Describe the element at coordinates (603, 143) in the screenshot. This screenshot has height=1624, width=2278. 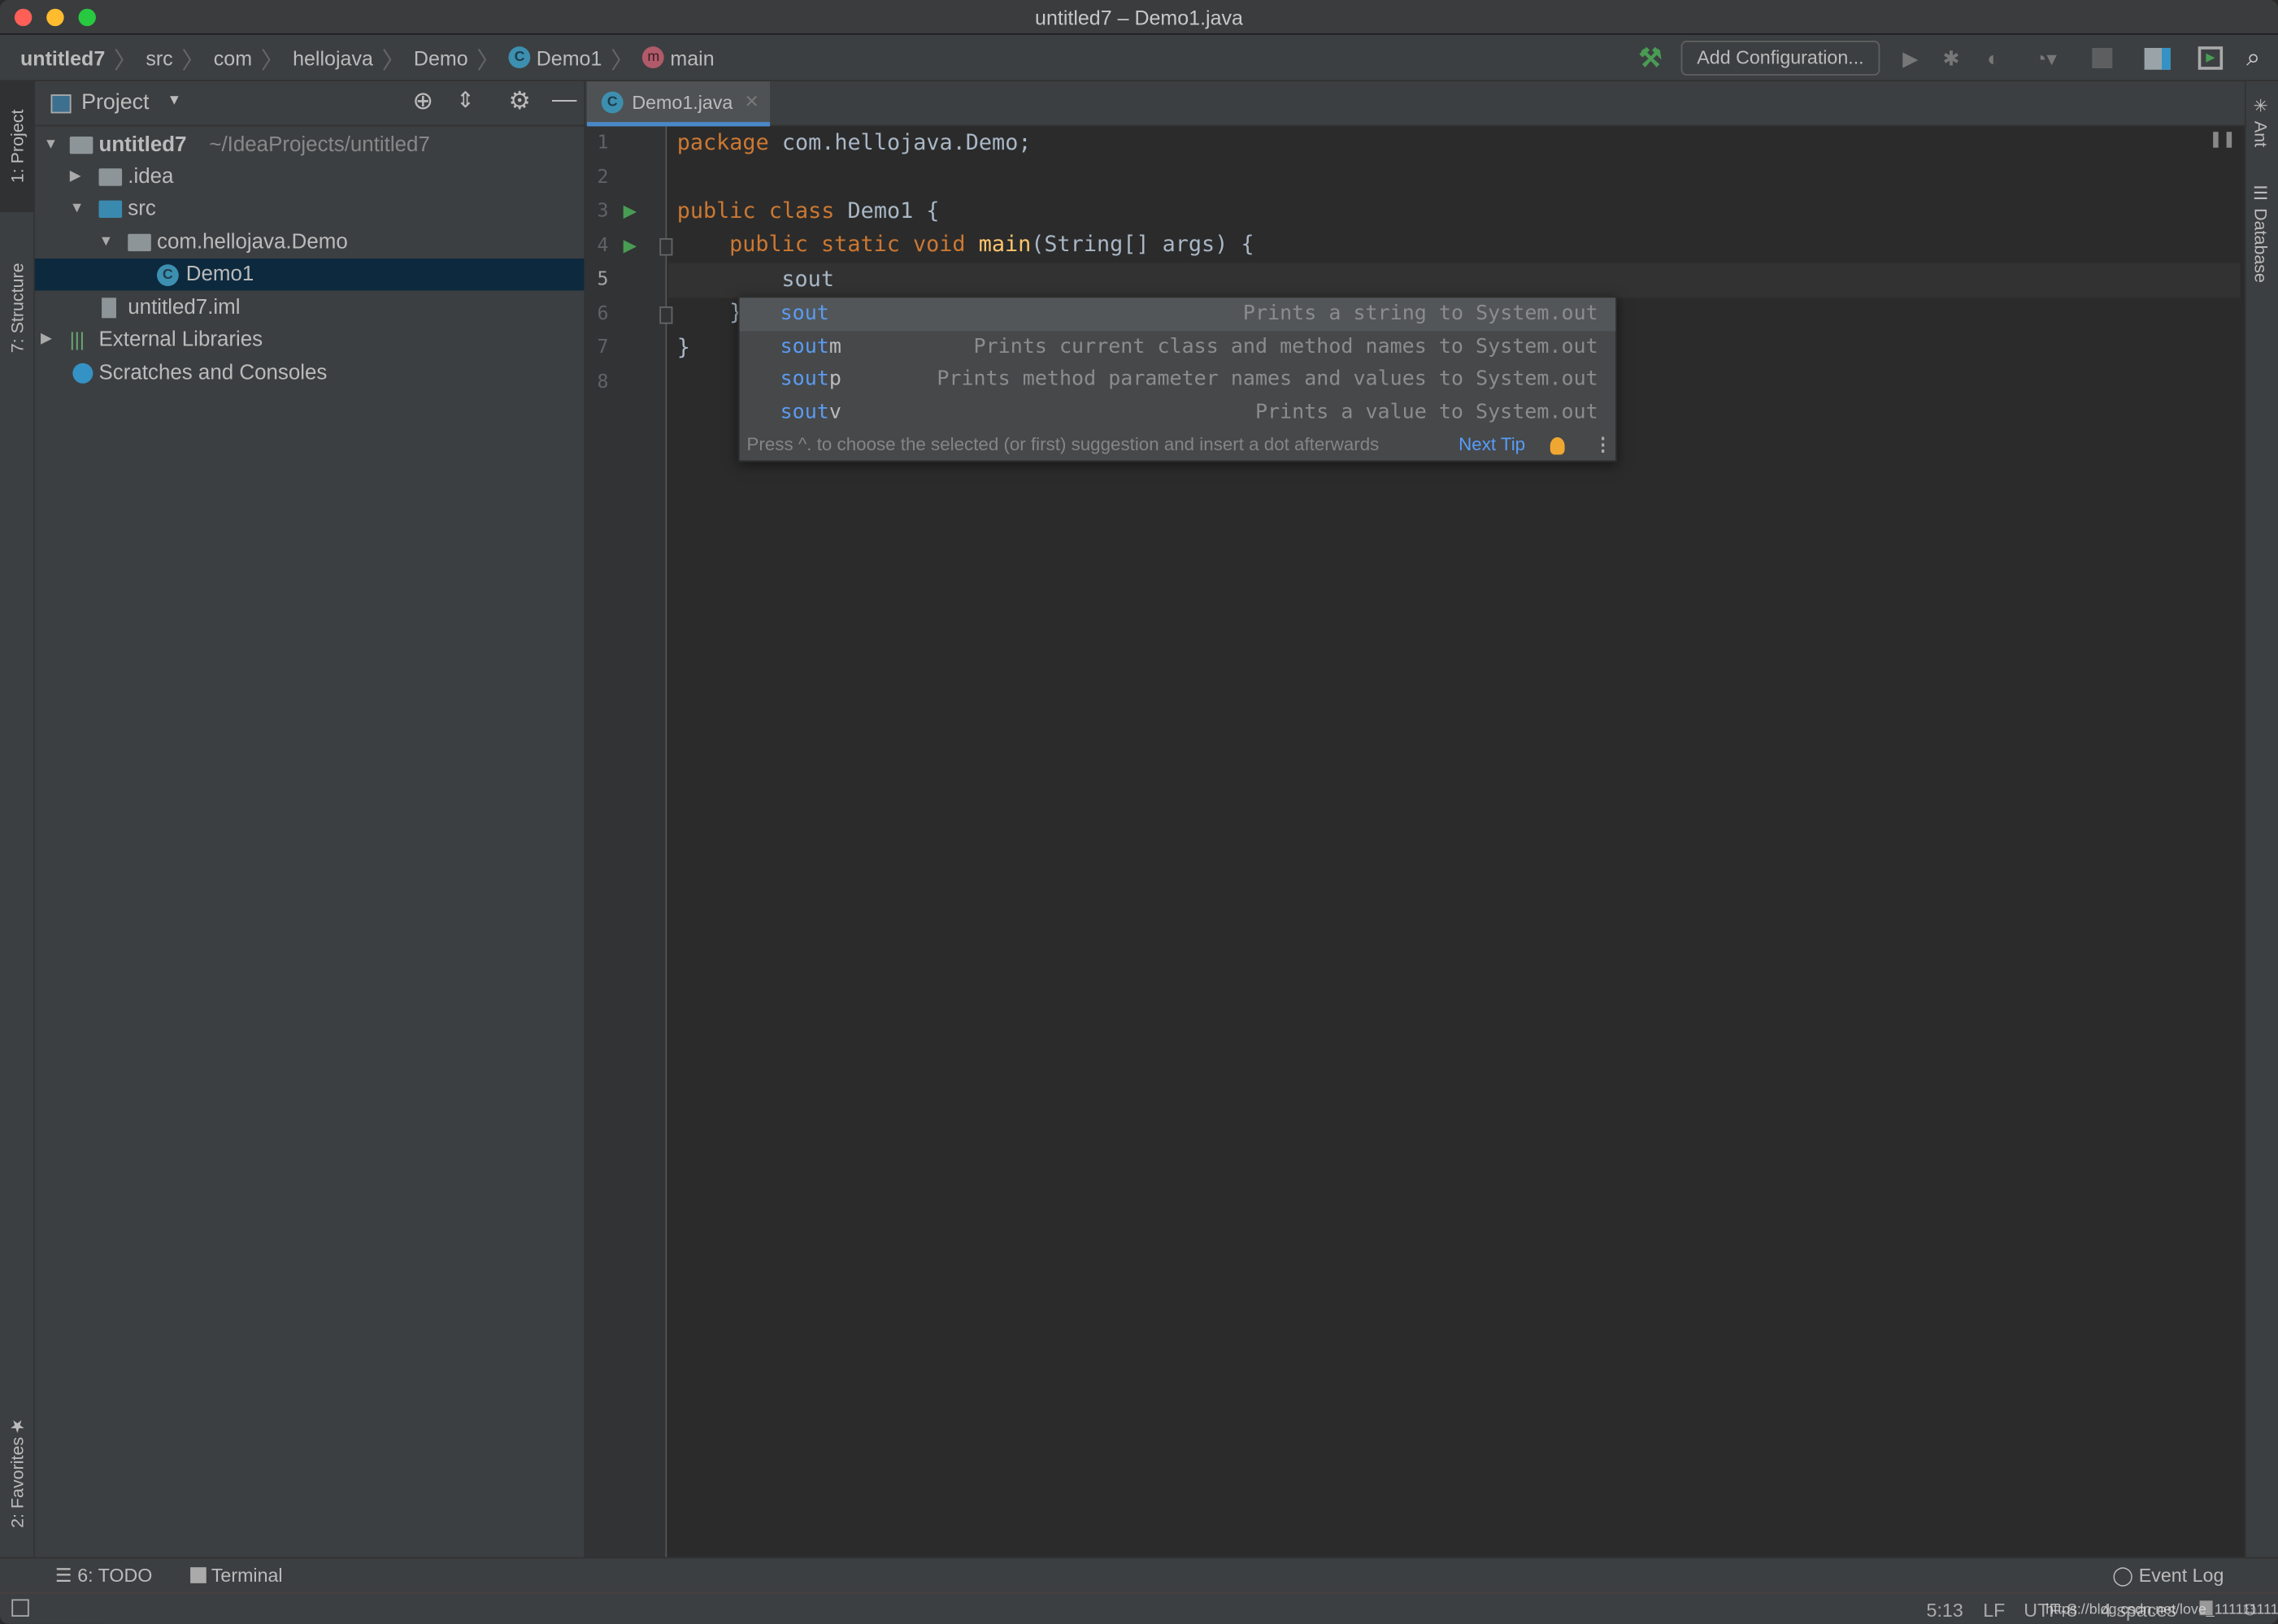
I see `line-number: 1` at that location.